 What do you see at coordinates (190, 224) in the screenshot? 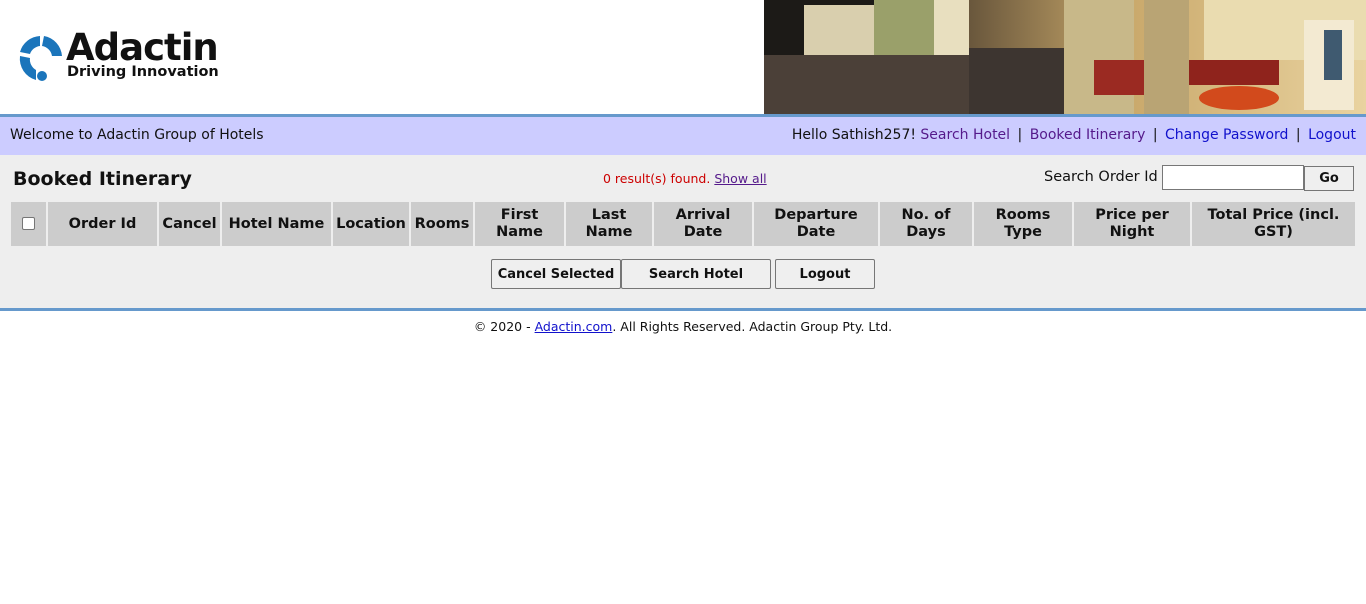
I see `column-header: Cancel` at bounding box center [190, 224].